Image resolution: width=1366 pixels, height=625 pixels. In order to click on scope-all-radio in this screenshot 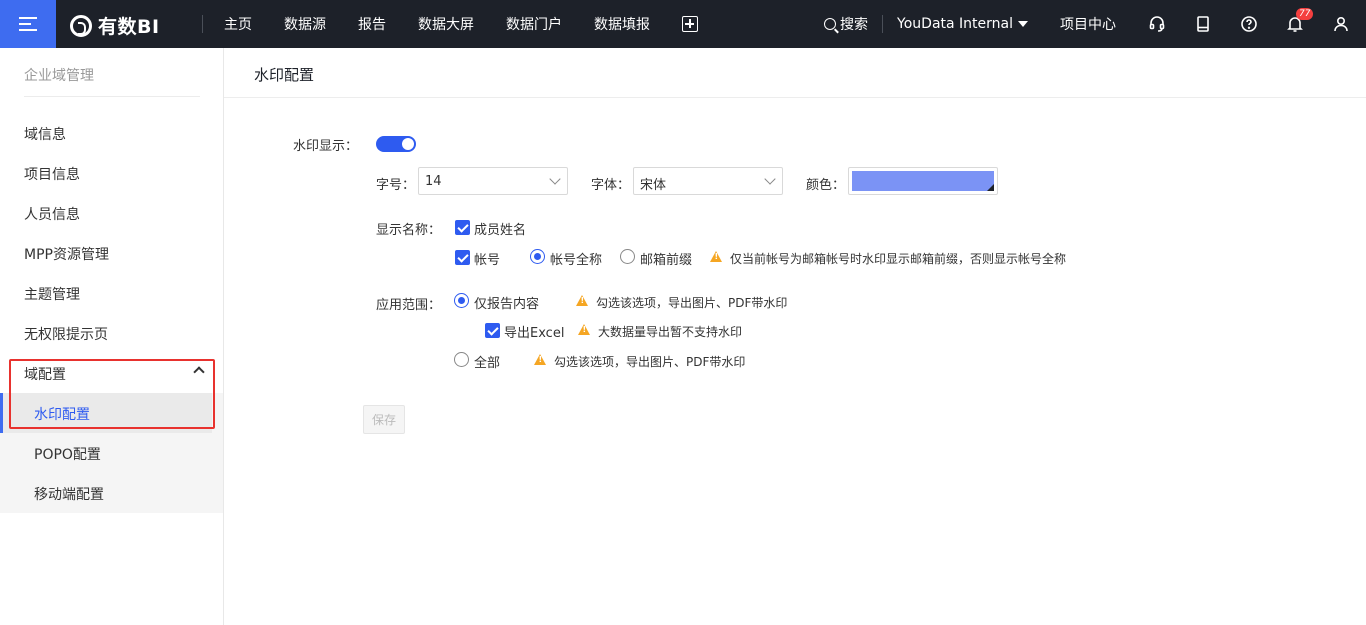, I will do `click(461, 359)`.